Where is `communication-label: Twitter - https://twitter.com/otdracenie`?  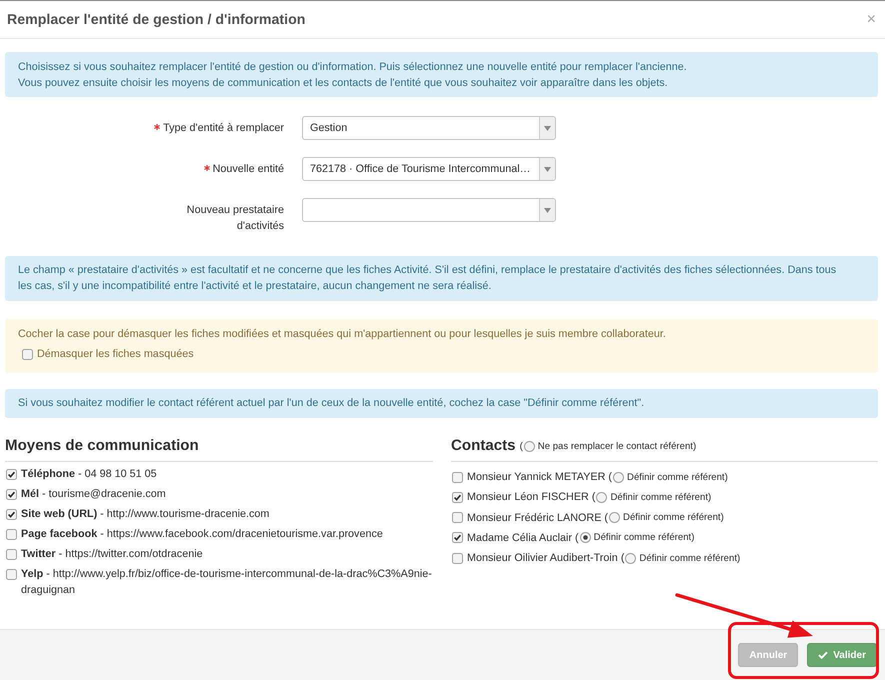
communication-label: Twitter - https://twitter.com/otdracenie is located at coordinates (112, 554).